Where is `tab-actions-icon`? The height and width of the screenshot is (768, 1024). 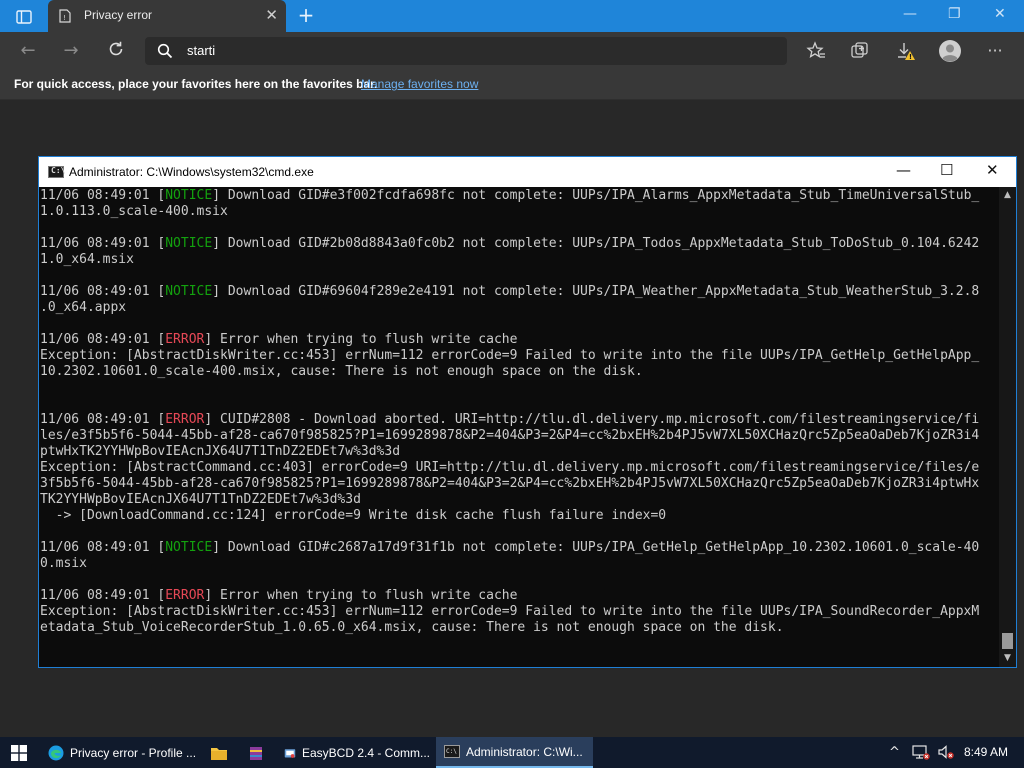
tab-actions-icon is located at coordinates (24, 17).